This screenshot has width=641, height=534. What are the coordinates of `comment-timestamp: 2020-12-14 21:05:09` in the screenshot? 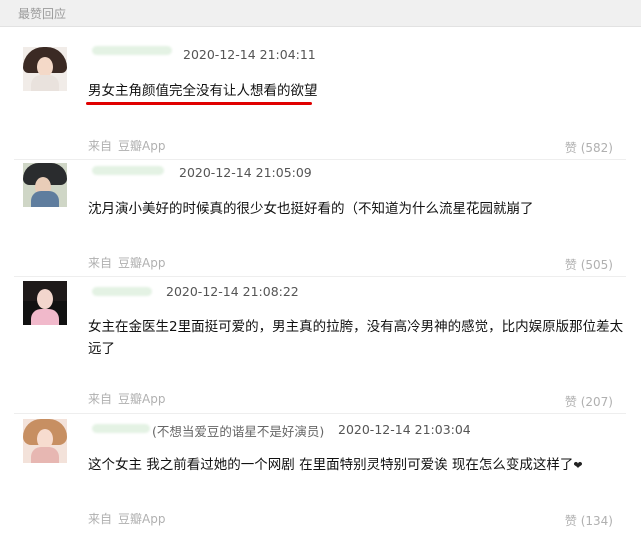 It's located at (245, 172).